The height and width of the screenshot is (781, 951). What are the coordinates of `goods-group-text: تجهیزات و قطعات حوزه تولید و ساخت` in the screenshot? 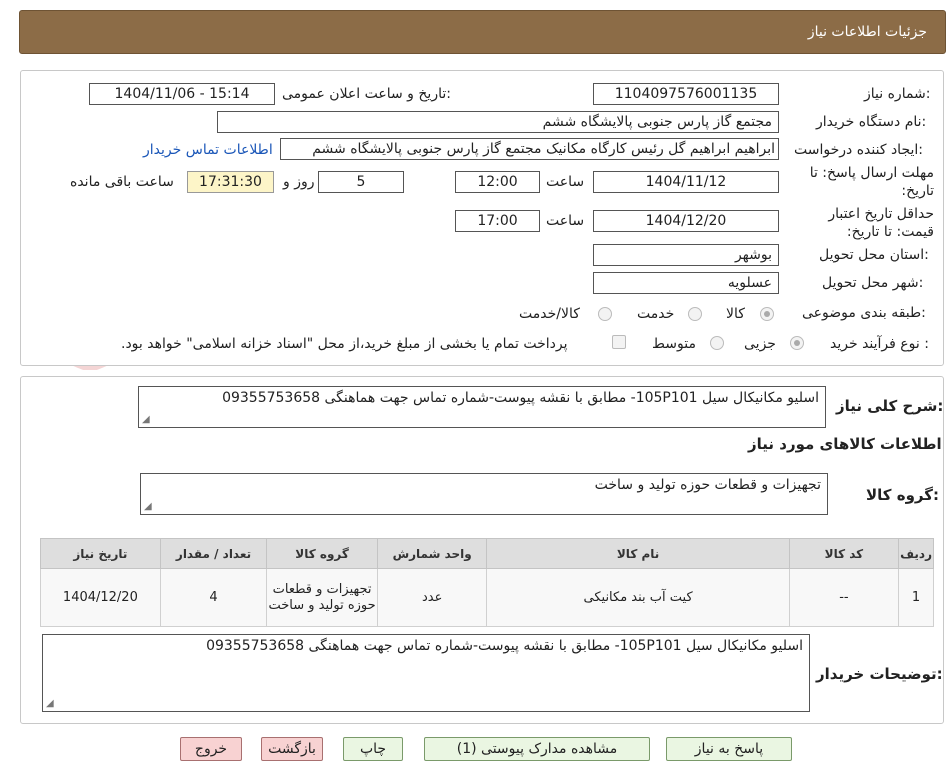 It's located at (707, 485).